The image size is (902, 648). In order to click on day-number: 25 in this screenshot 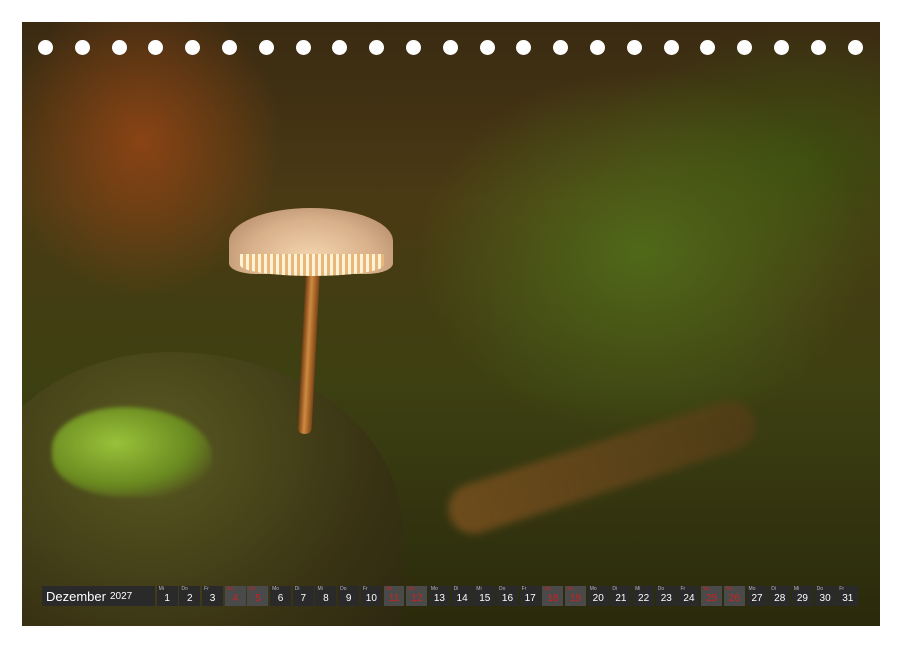, I will do `click(712, 598)`.